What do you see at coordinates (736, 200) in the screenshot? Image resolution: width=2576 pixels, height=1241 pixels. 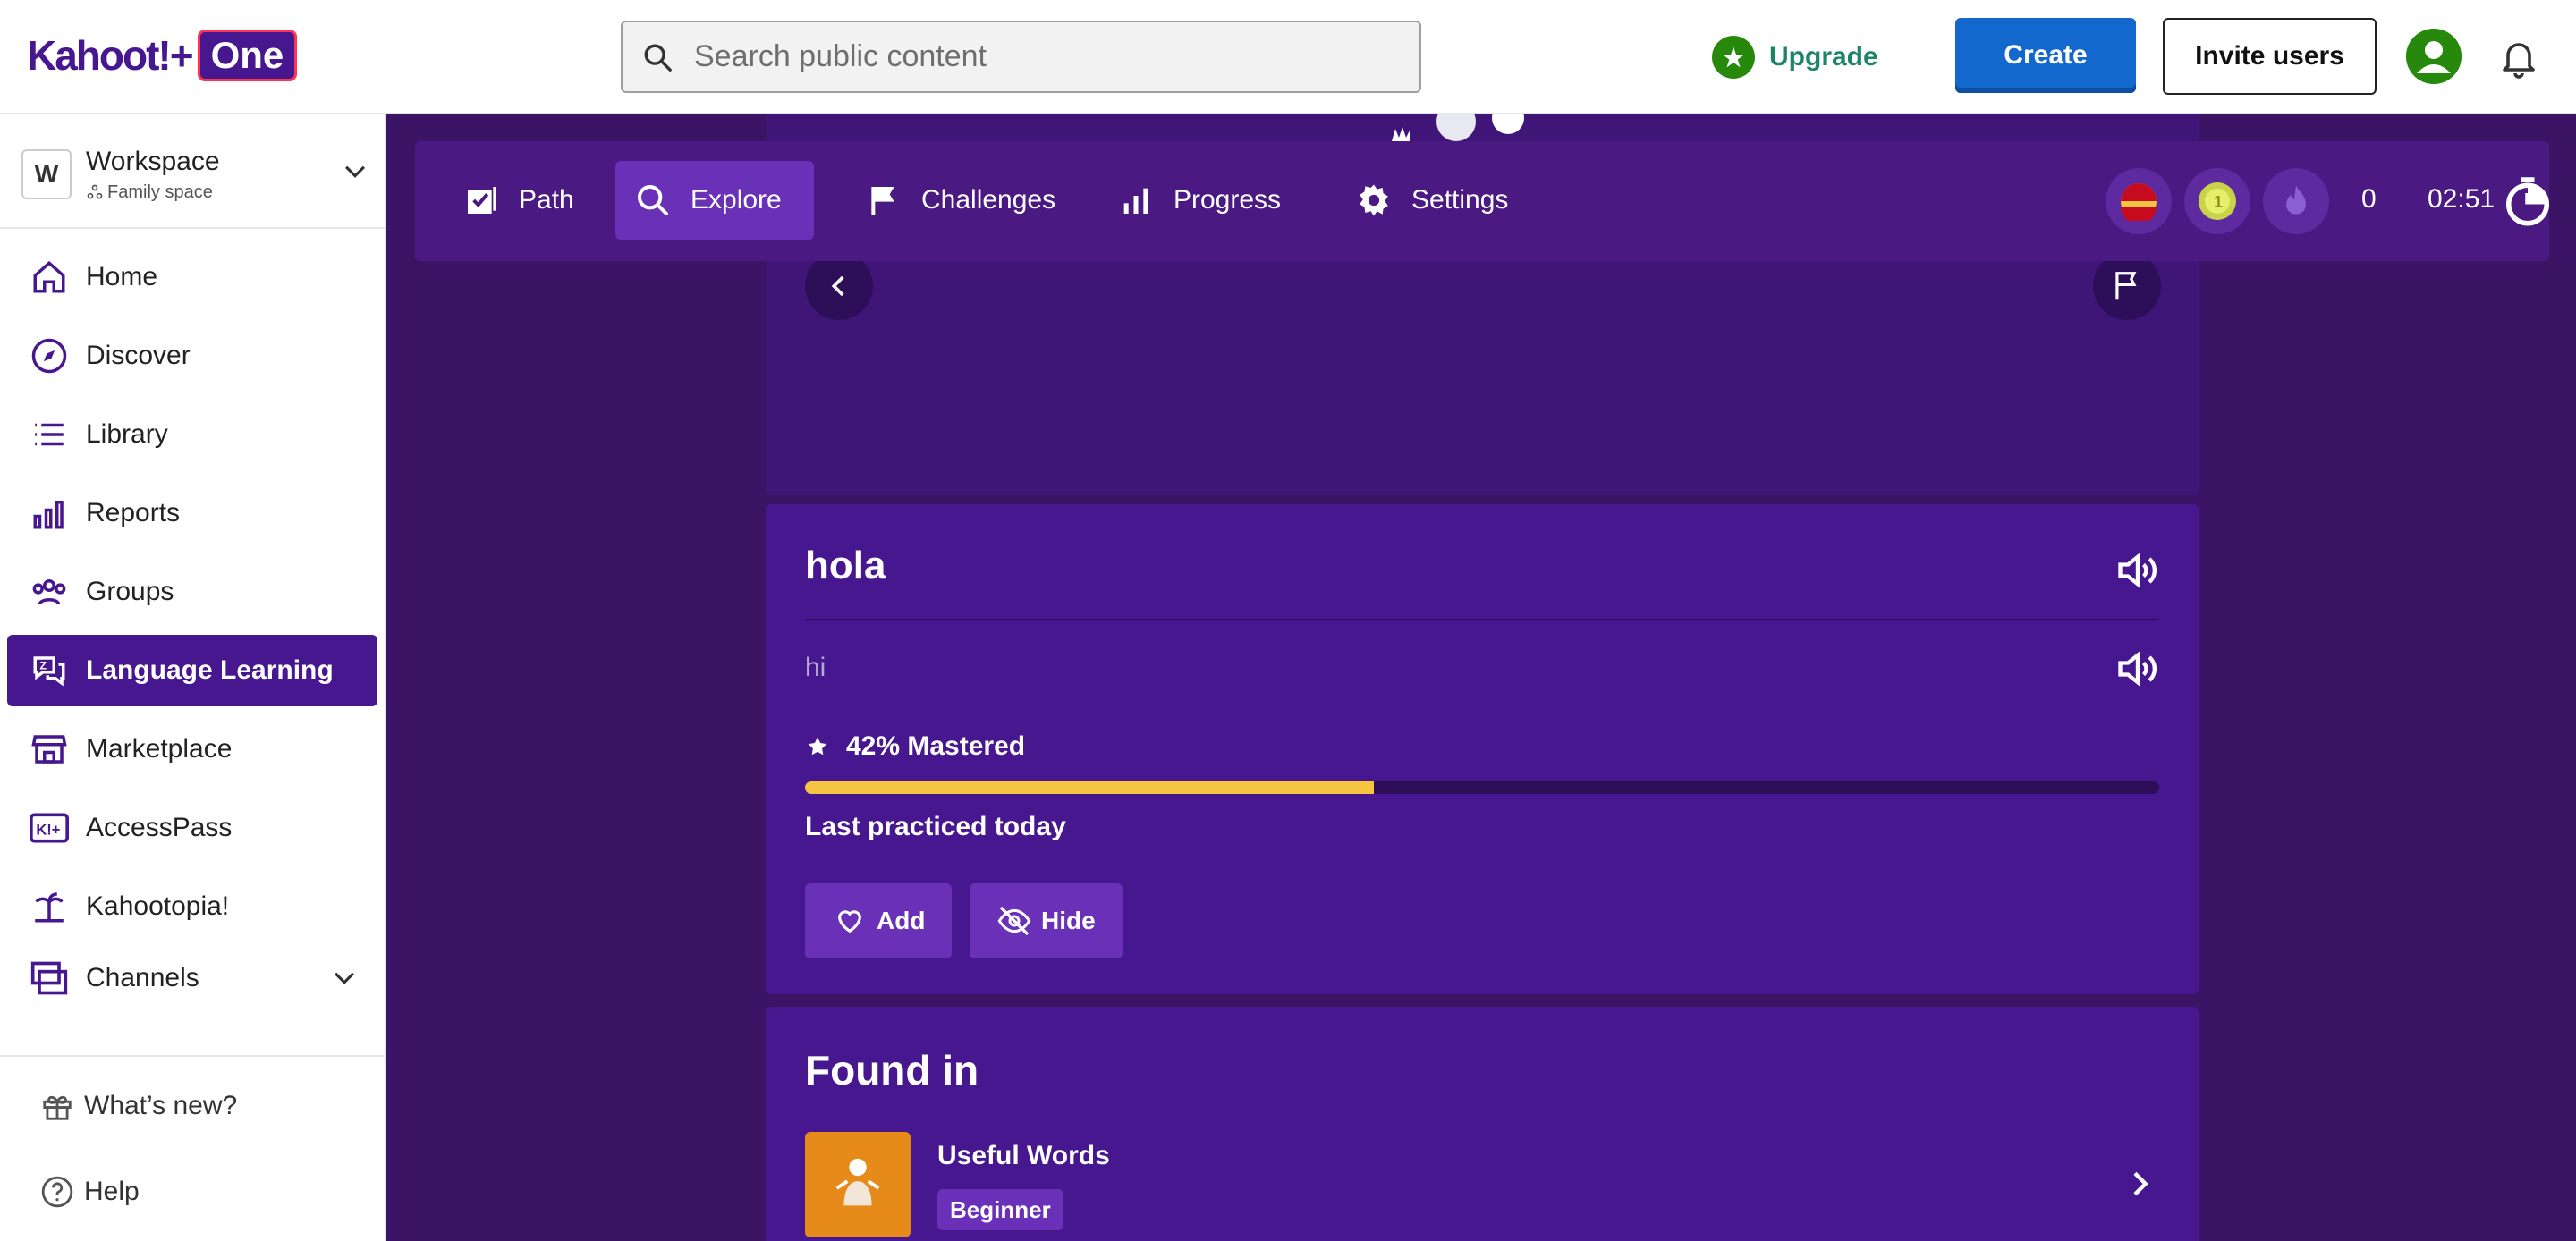 I see `tab-label: Explore` at bounding box center [736, 200].